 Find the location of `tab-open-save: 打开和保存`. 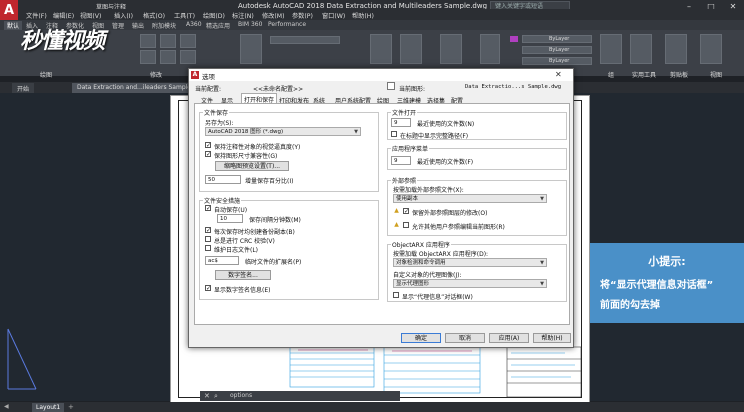

tab-open-save: 打开和保存 is located at coordinates (259, 98).